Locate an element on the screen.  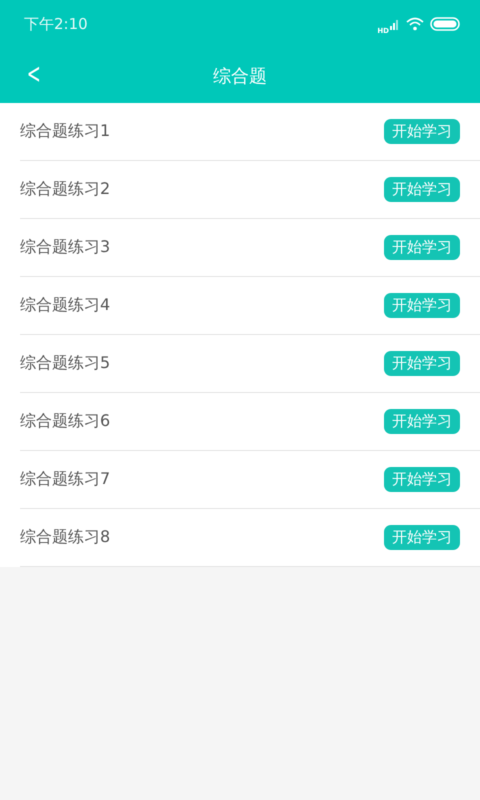
exercise-title: 综合题练习8 is located at coordinates (65, 537).